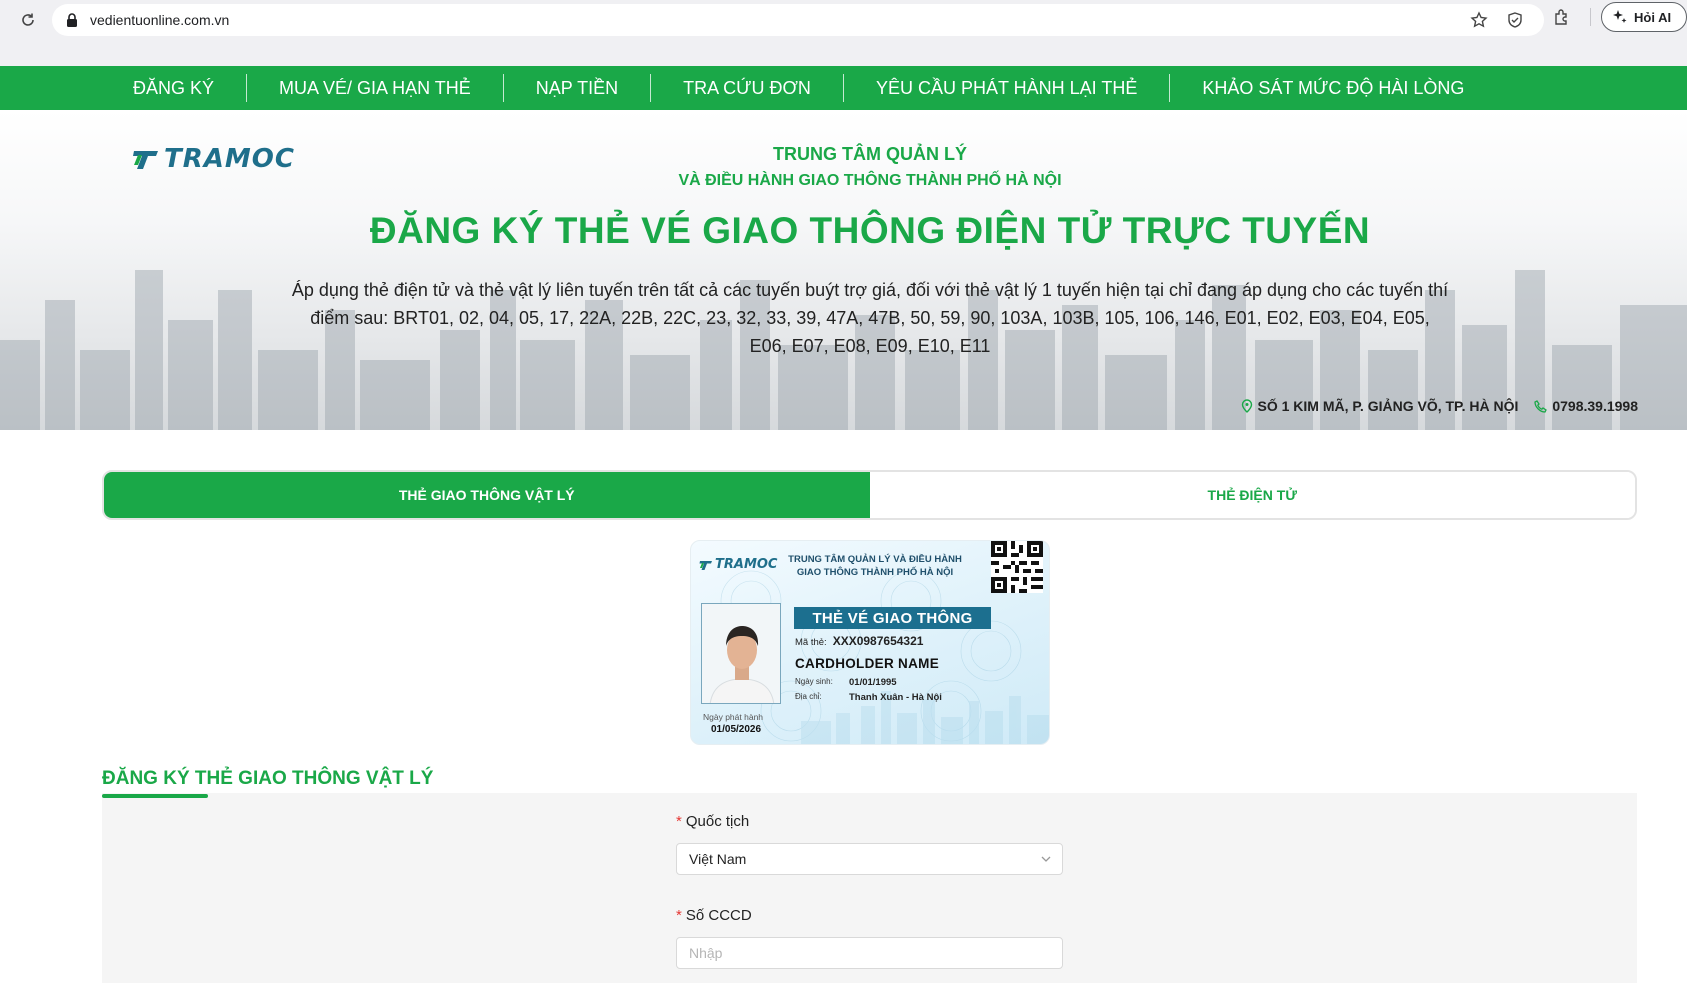 This screenshot has width=1687, height=983. Describe the element at coordinates (1007, 88) in the screenshot. I see `nav-item-reissue-card: YÊU CẦU PHÁT HÀNH LẠI THẺ` at that location.